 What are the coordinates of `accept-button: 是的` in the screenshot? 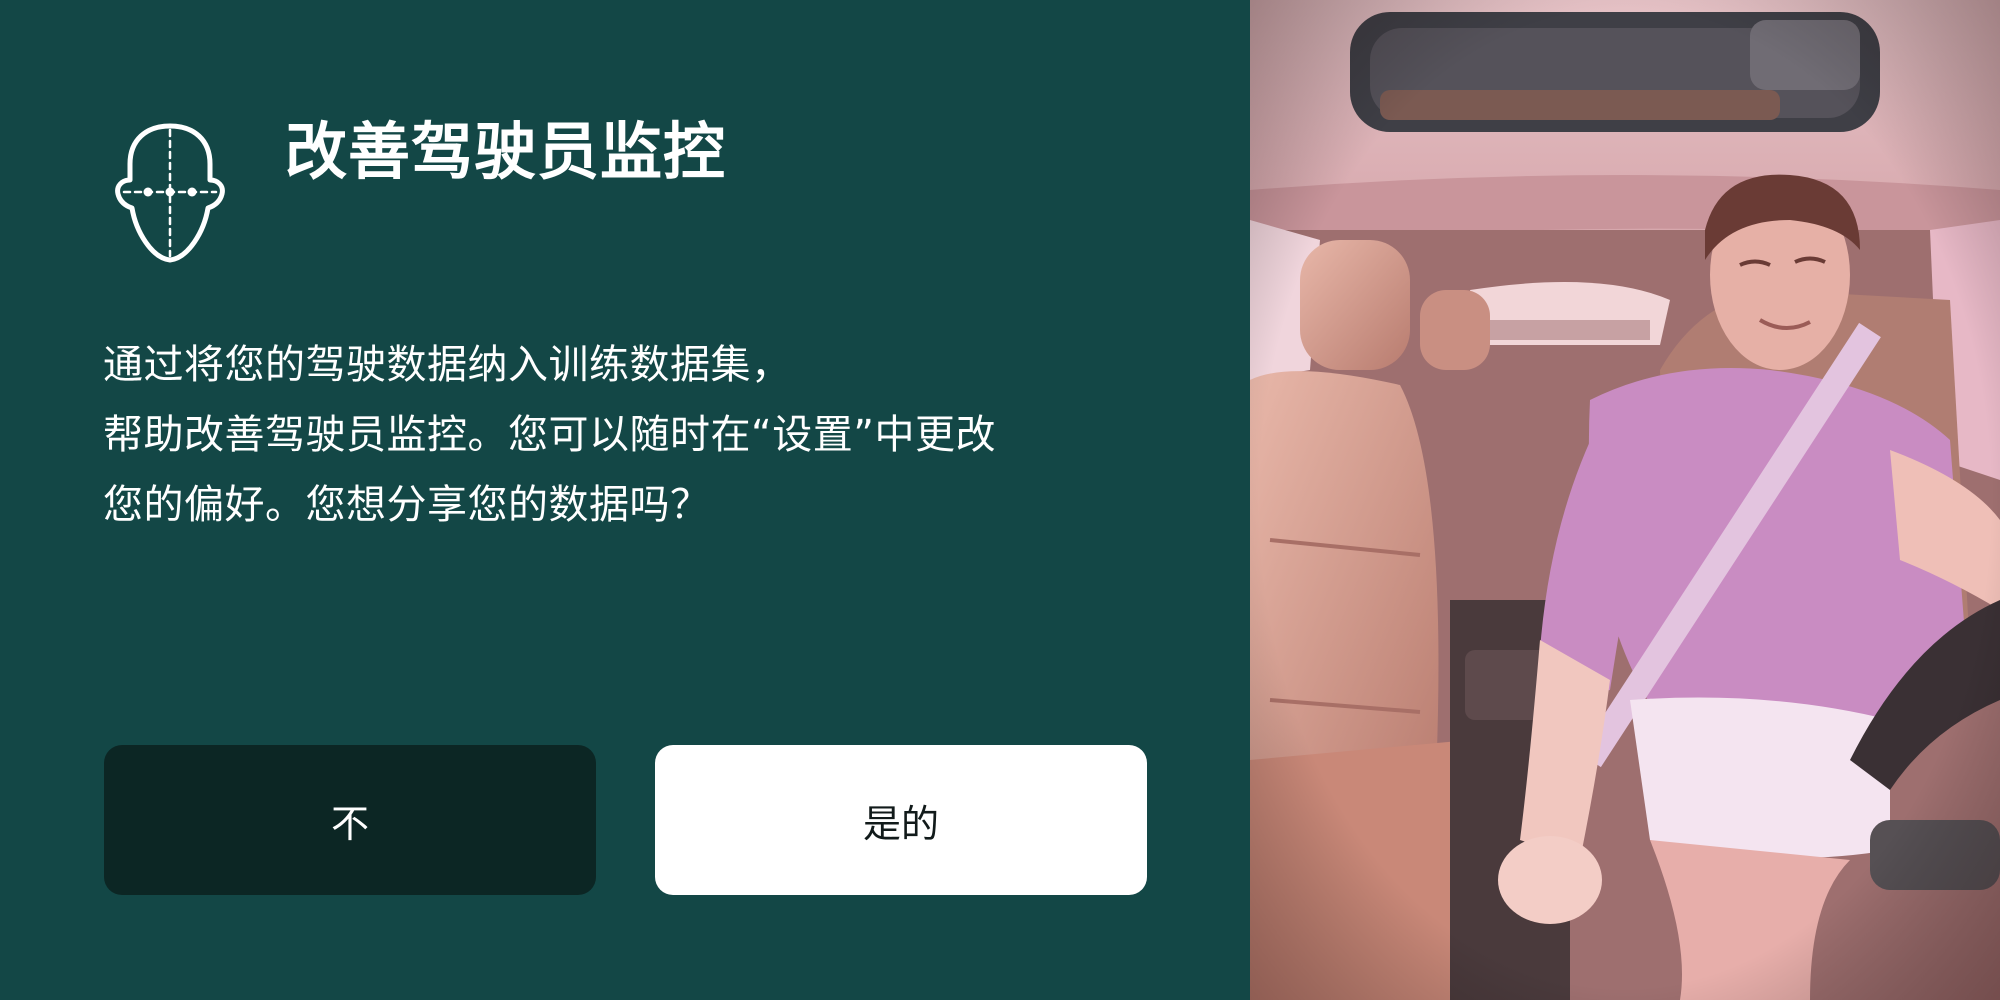 It's located at (901, 820).